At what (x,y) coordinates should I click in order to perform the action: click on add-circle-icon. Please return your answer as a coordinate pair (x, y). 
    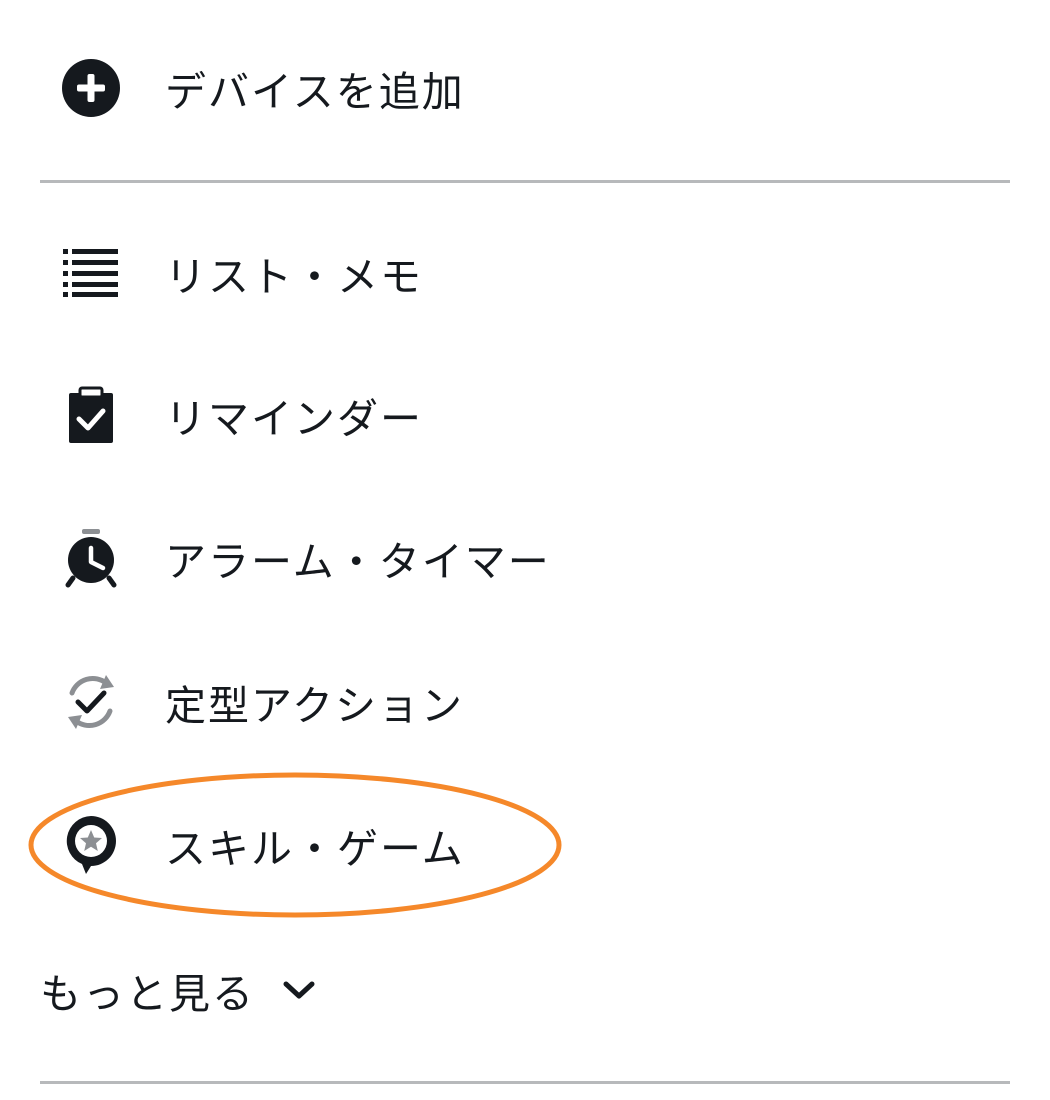
    Looking at the image, I should click on (91, 88).